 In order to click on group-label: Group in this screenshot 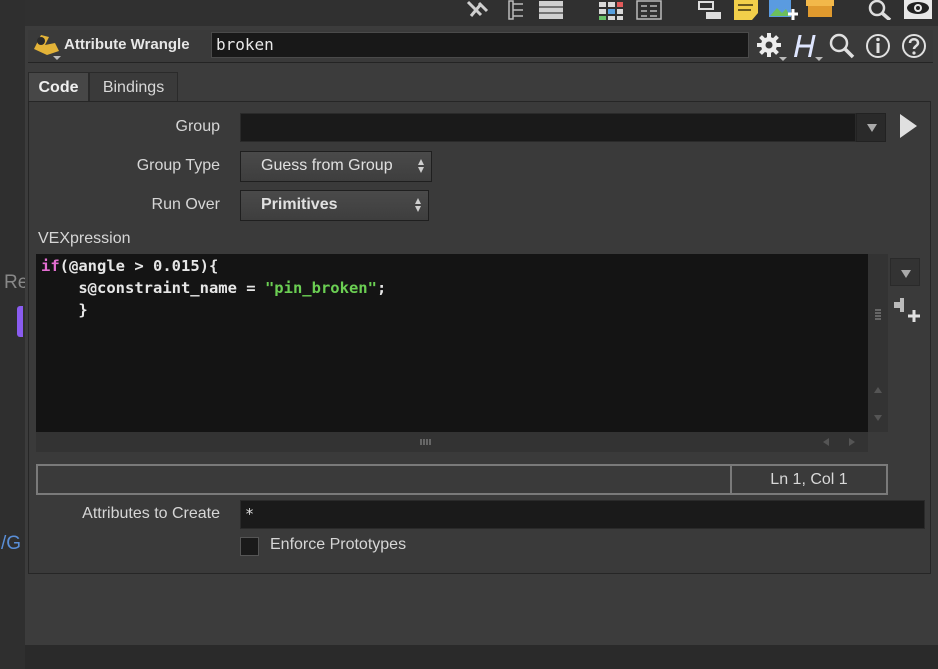, I will do `click(197, 126)`.